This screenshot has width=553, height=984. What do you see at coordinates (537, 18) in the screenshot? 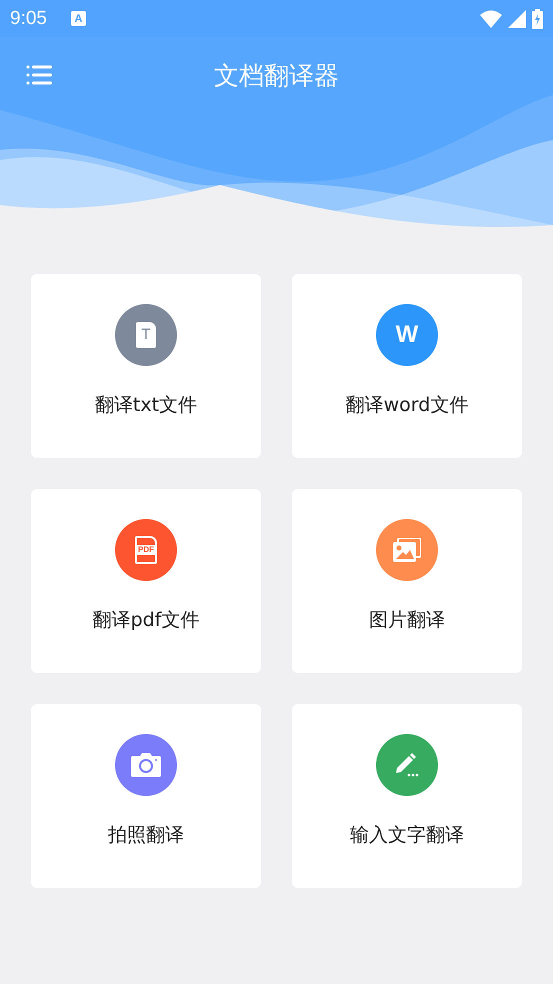
I see `battery-icon` at bounding box center [537, 18].